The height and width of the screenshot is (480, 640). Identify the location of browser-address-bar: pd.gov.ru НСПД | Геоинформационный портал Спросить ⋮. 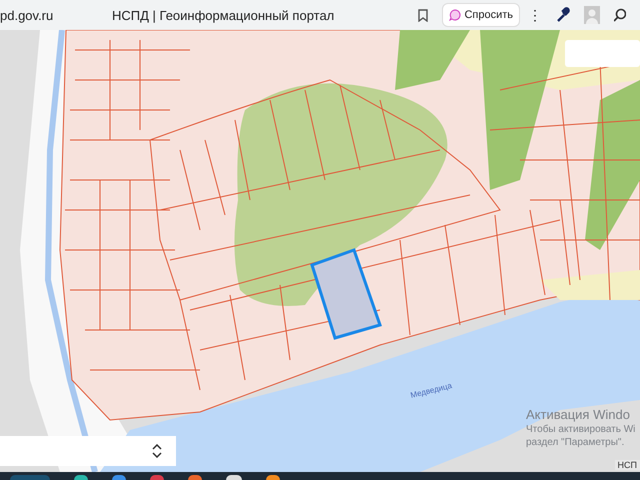
(320, 15).